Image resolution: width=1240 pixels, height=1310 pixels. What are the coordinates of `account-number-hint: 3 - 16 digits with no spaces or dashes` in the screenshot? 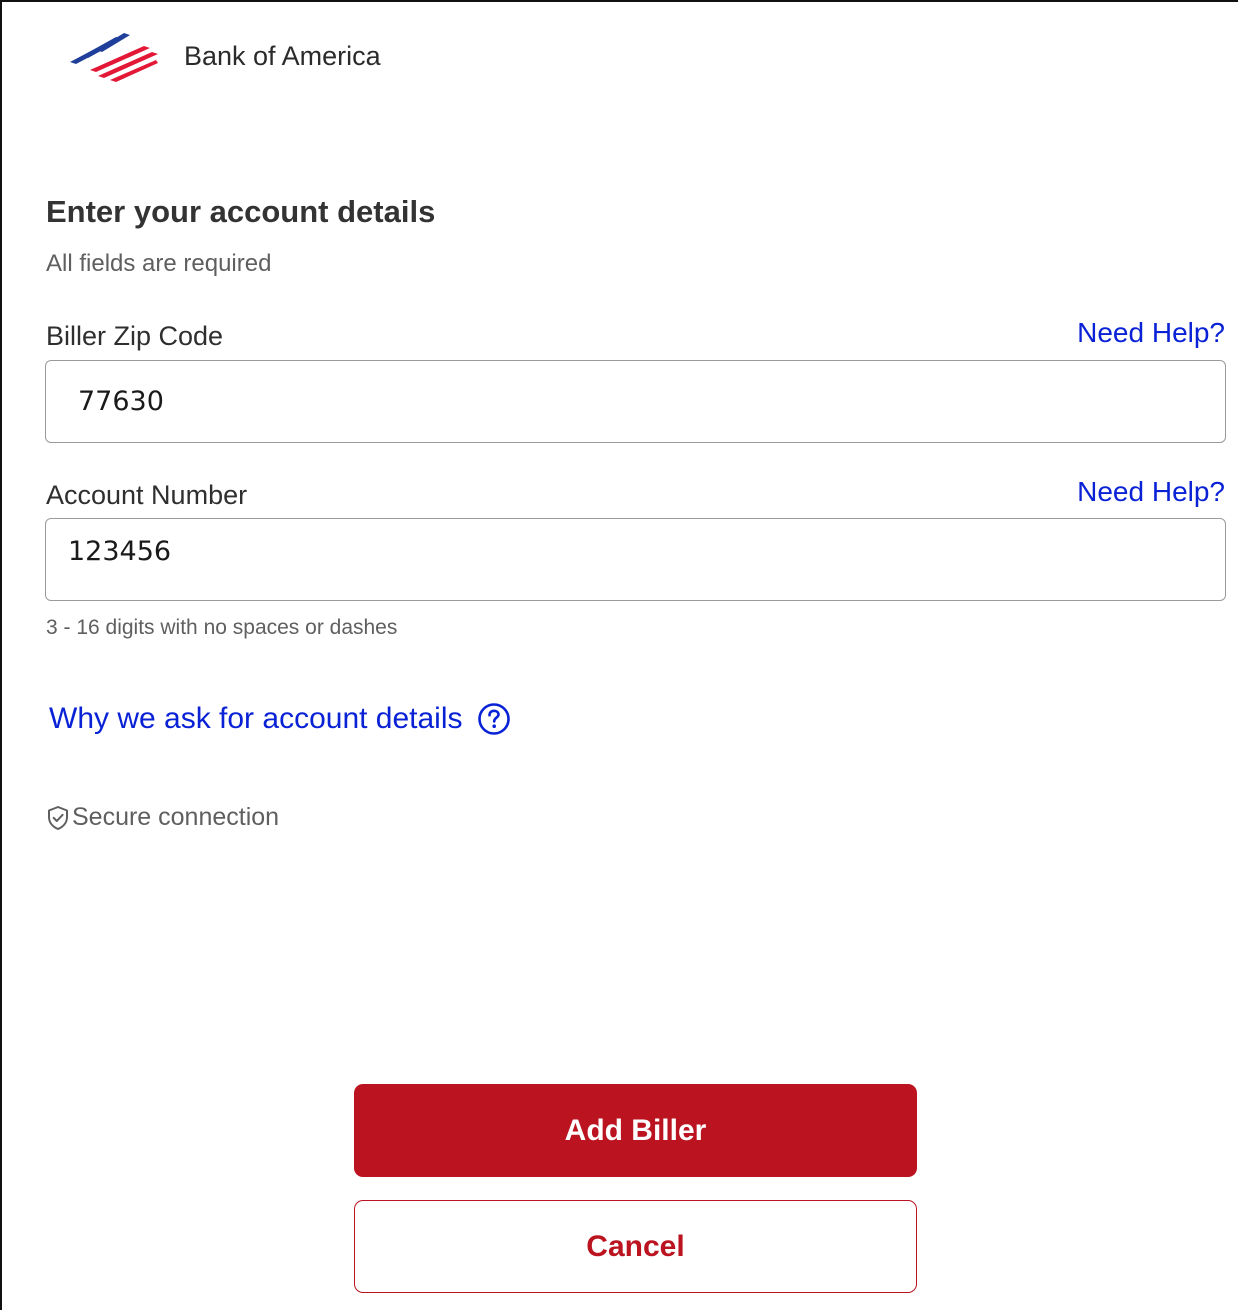 It's located at (222, 627).